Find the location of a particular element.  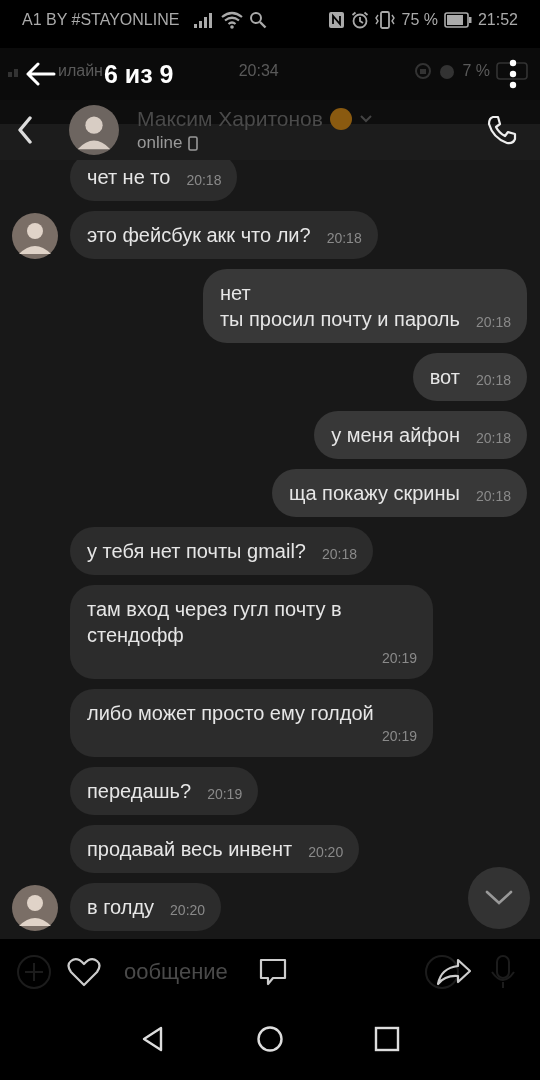

battery-percent: 75 % is located at coordinates (419, 20).